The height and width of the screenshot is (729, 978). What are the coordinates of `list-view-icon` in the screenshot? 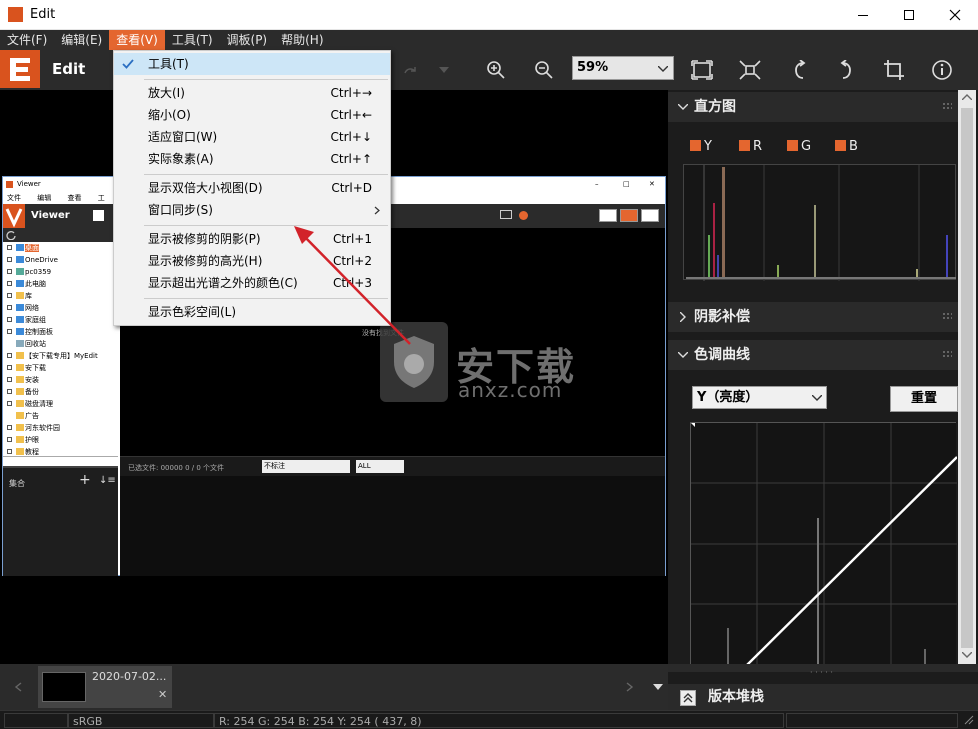 It's located at (629, 215).